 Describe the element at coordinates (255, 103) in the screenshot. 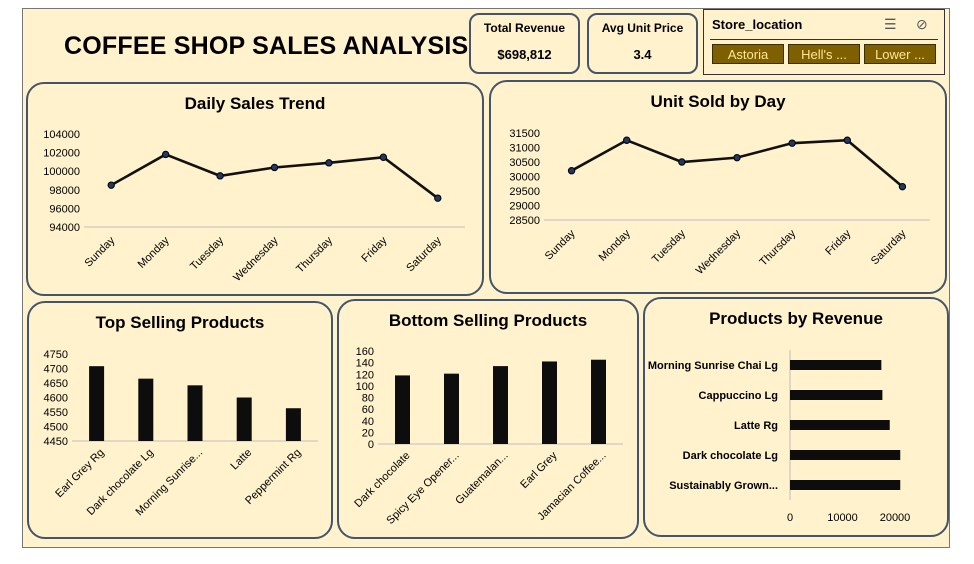

I see `daily-sales-title: Daily Sales Trend` at that location.